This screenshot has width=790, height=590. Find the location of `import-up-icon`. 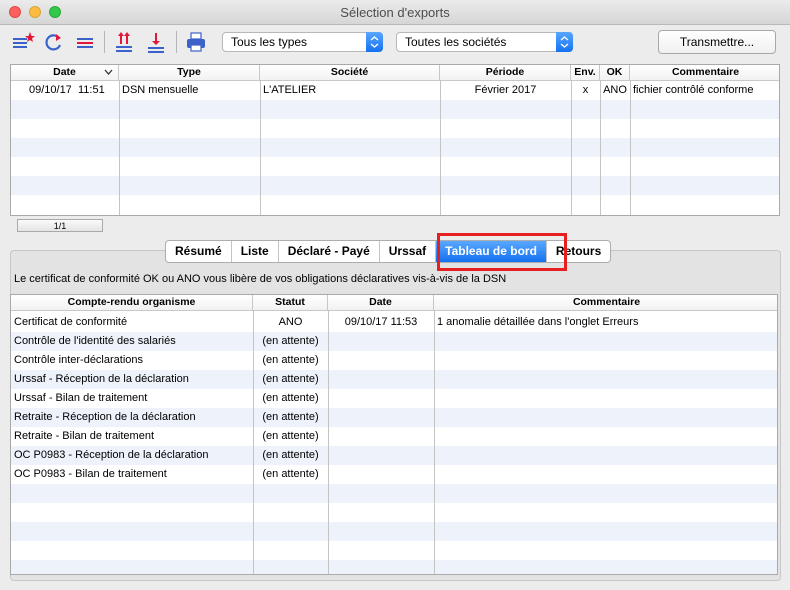

import-up-icon is located at coordinates (124, 42).